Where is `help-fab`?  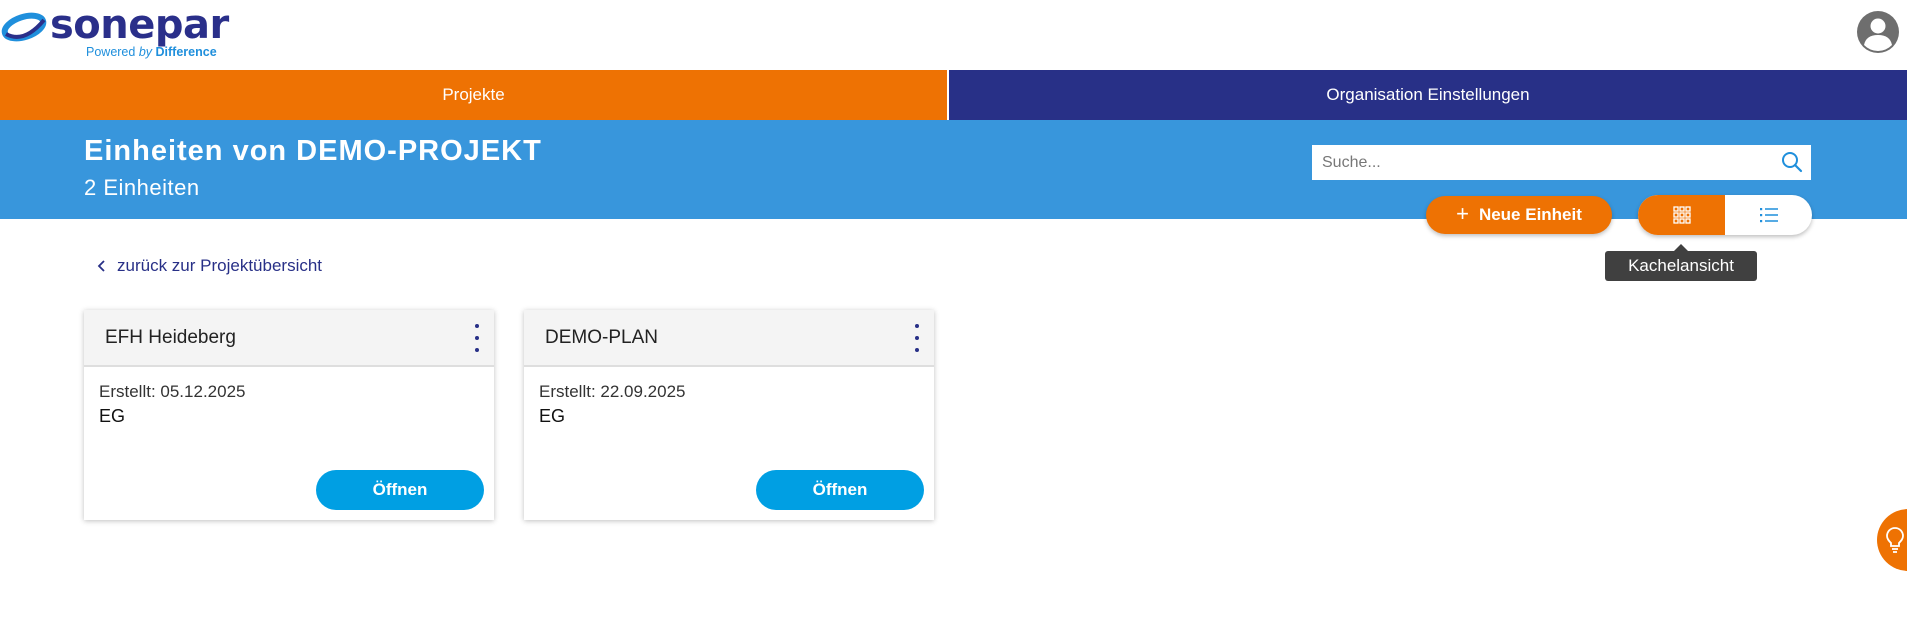 help-fab is located at coordinates (1892, 540).